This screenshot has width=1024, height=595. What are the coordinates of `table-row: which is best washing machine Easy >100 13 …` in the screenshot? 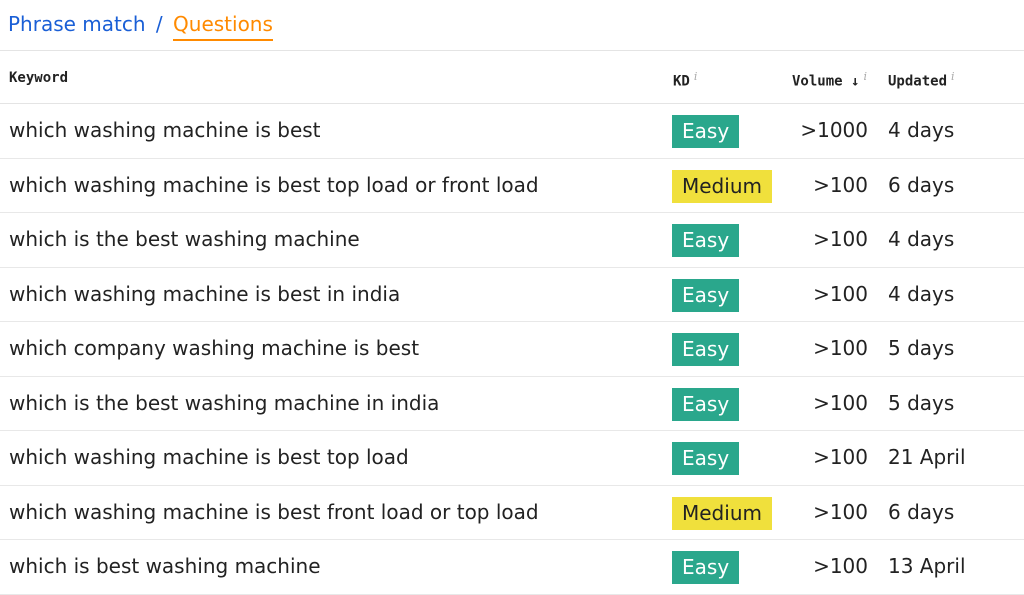 It's located at (512, 567).